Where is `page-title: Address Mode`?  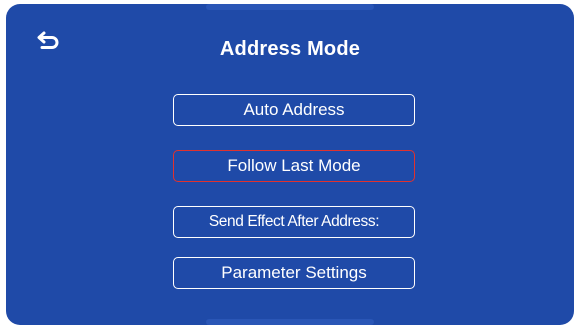 page-title: Address Mode is located at coordinates (290, 49).